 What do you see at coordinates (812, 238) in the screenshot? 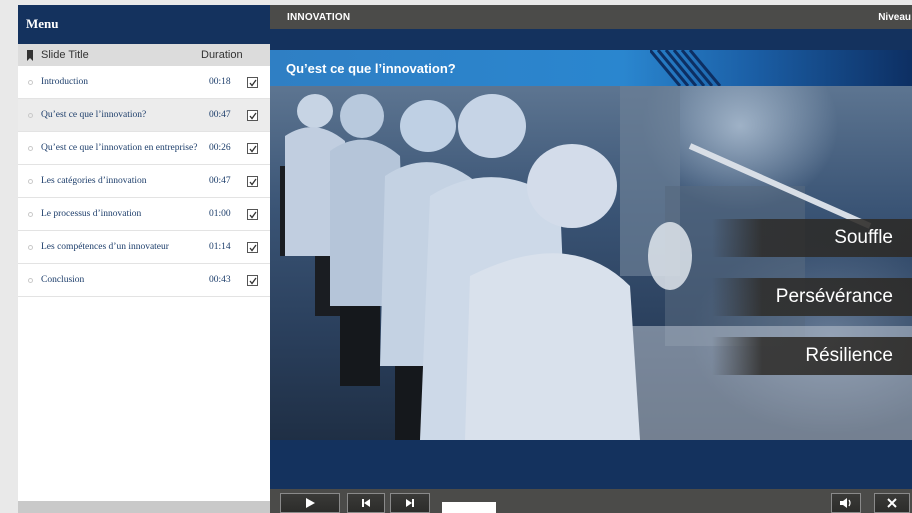
I see `keyword-souffle: Souffle` at bounding box center [812, 238].